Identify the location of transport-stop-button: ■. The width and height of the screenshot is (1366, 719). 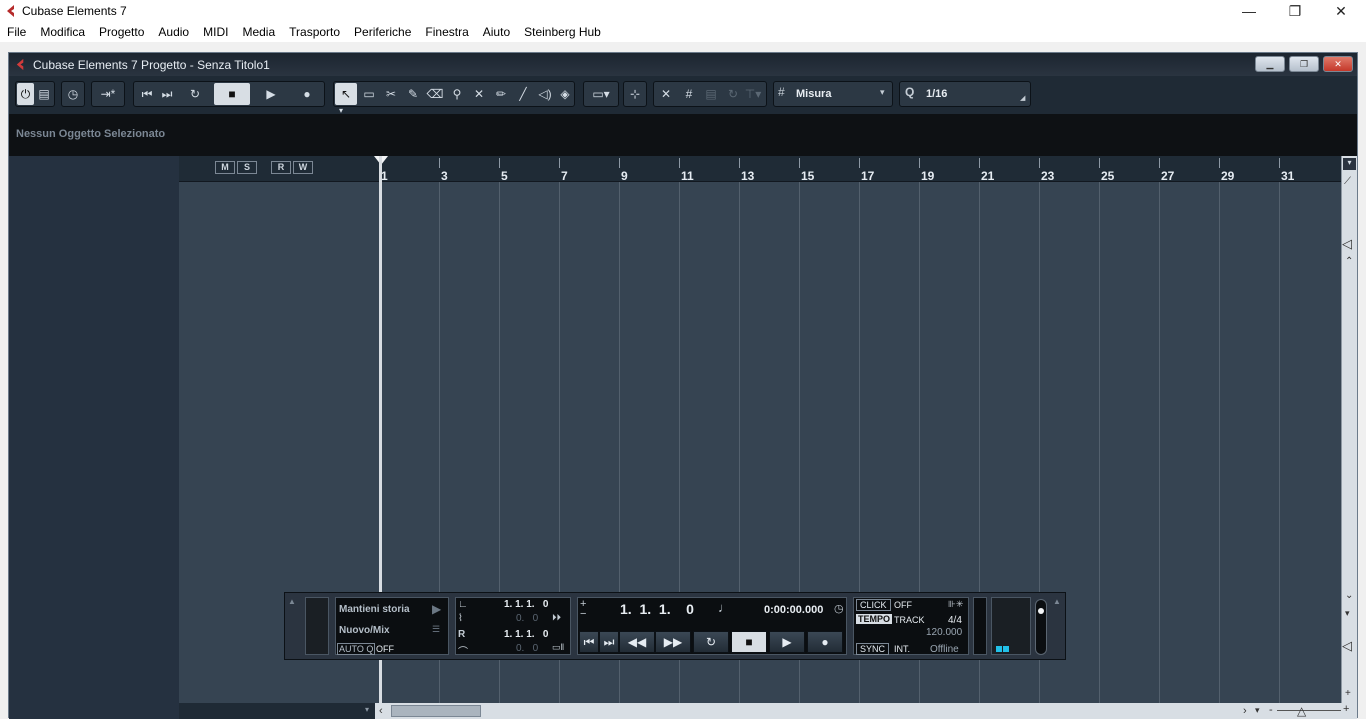
(749, 642).